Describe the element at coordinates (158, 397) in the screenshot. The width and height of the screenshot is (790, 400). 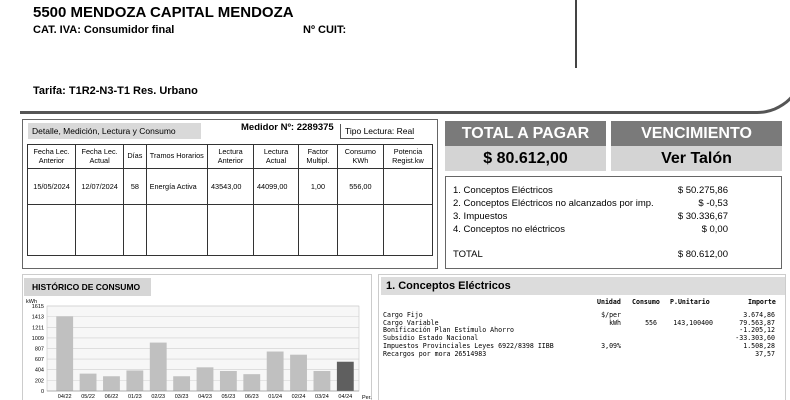
I see `x-tick-label: 02/23` at that location.